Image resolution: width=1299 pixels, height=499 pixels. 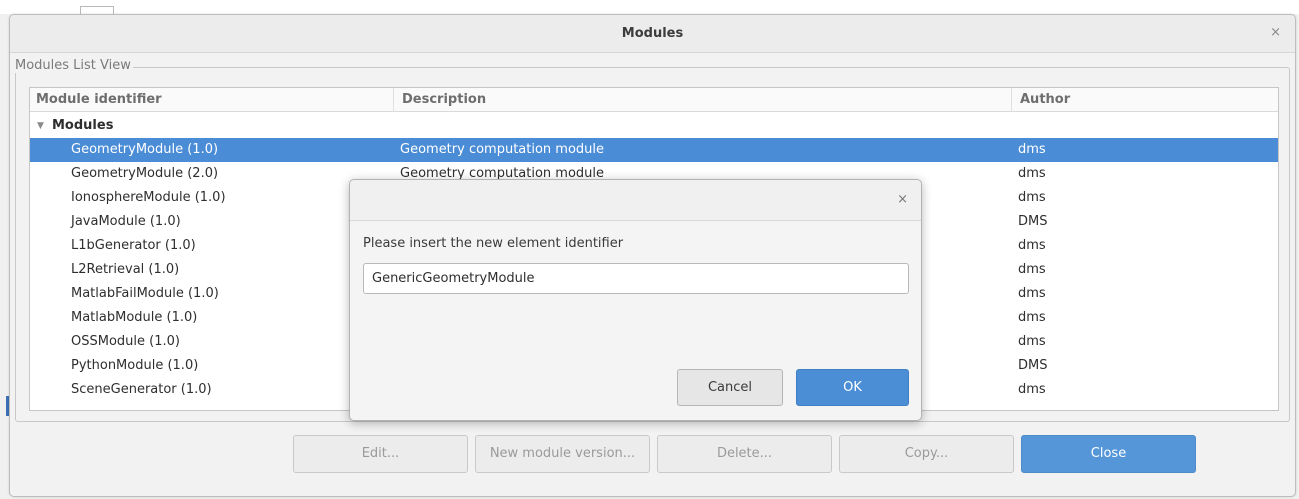 What do you see at coordinates (126, 221) in the screenshot?
I see `row-identifier: JavaModule (1.0)` at bounding box center [126, 221].